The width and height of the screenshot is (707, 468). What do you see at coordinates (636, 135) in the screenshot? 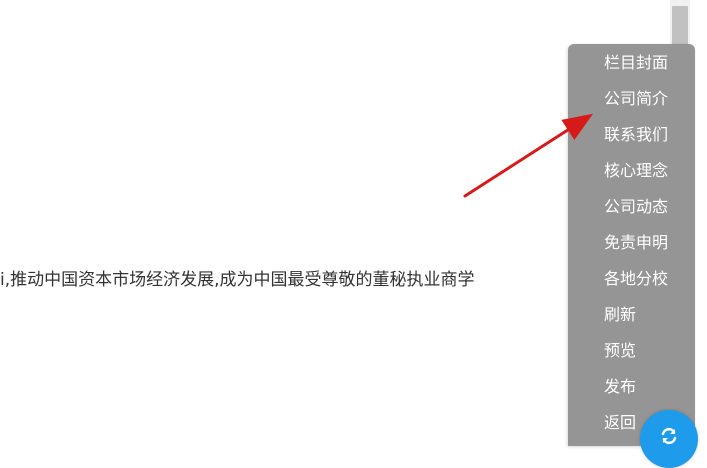
I see `menu-item-contact-us: 联系我们` at bounding box center [636, 135].